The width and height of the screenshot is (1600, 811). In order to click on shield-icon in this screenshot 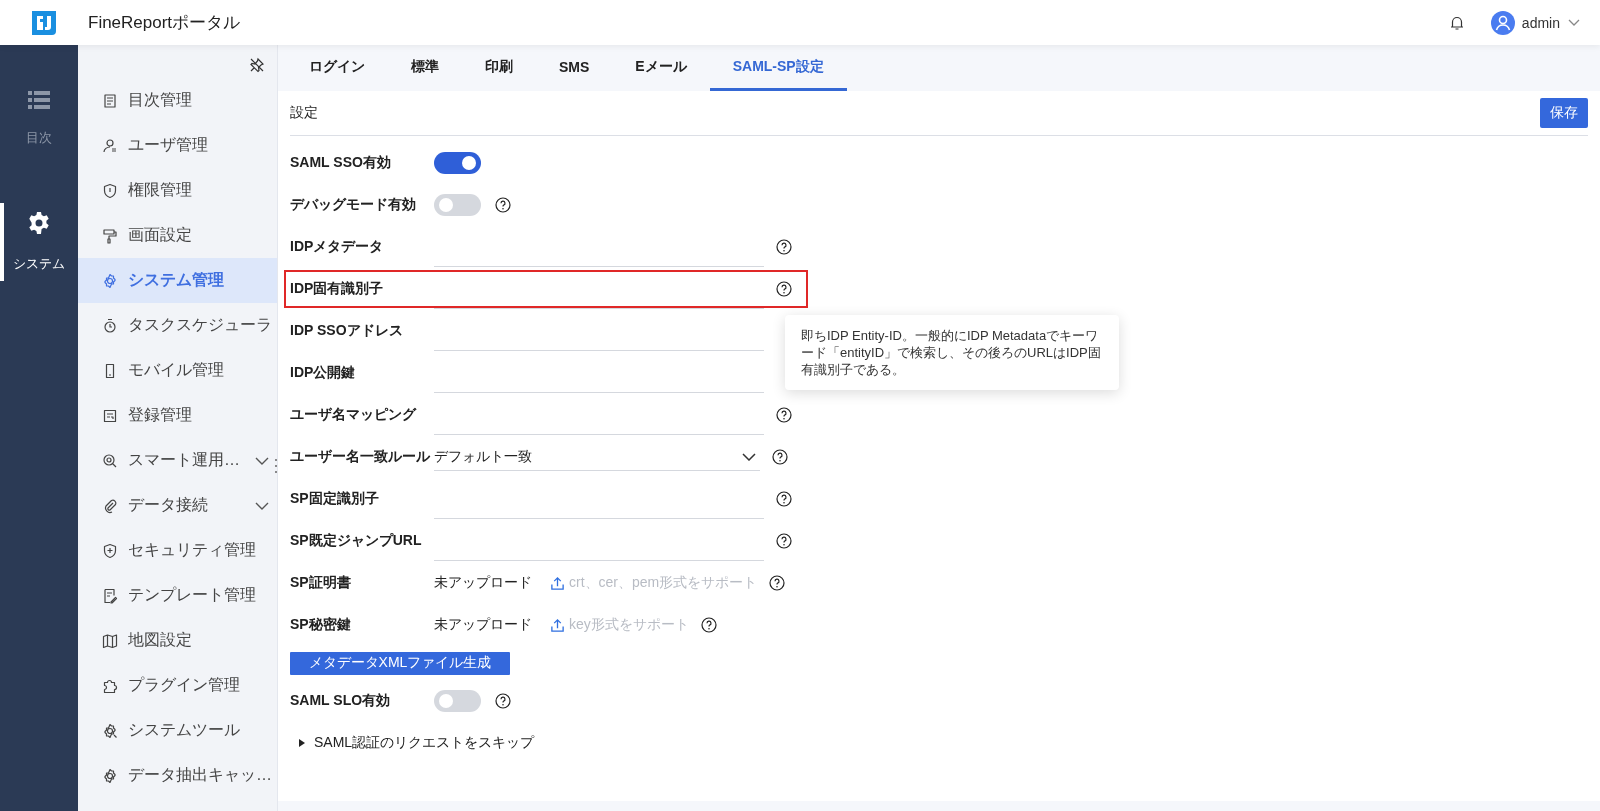, I will do `click(110, 190)`.